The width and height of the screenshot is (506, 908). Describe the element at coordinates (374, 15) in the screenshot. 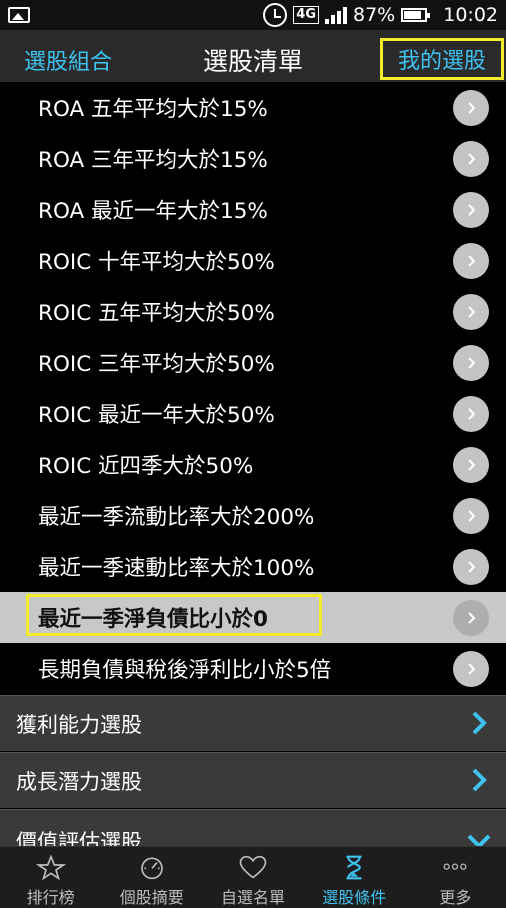

I see `battery-percent: 87%` at that location.